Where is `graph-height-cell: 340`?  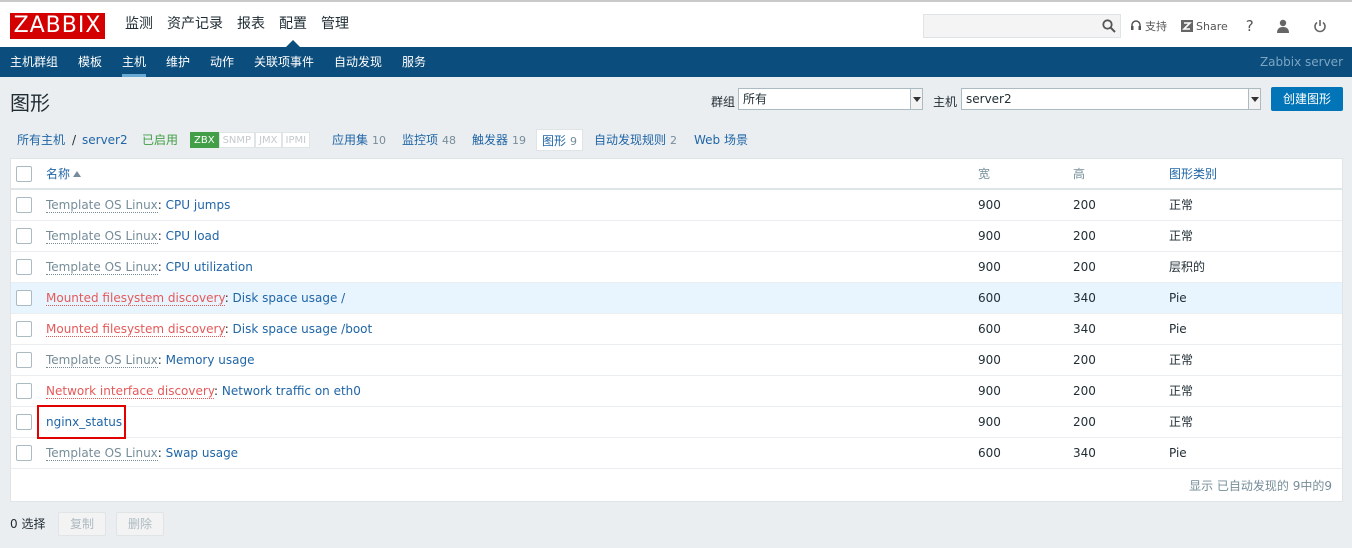 graph-height-cell: 340 is located at coordinates (1084, 453).